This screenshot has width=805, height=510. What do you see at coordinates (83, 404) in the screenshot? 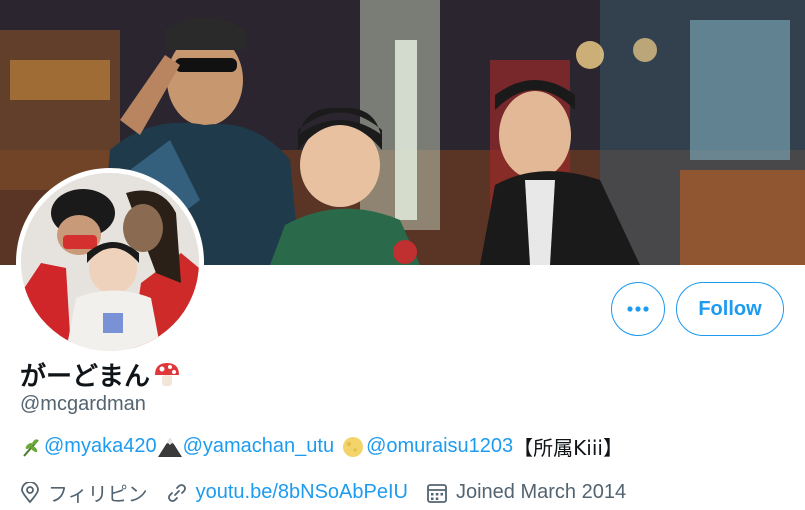
I see `handle: @mcgardman` at bounding box center [83, 404].